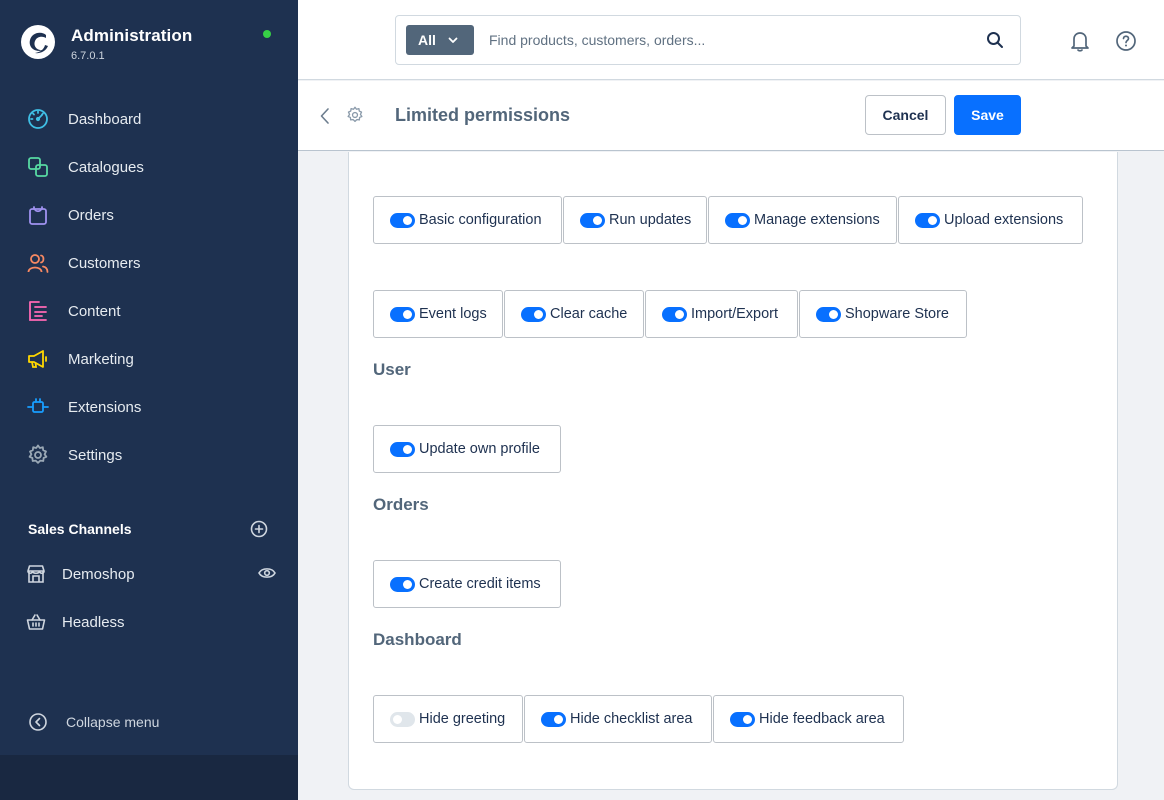 The image size is (1164, 800). I want to click on sales-channel-demoshop: Demoshop, so click(151, 574).